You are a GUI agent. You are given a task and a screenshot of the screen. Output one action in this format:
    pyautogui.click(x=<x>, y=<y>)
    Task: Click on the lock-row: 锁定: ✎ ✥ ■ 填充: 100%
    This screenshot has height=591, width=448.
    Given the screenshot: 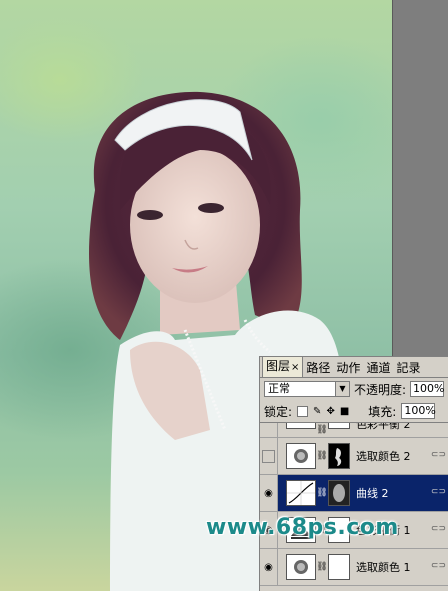 What is the action you would take?
    pyautogui.click(x=354, y=411)
    